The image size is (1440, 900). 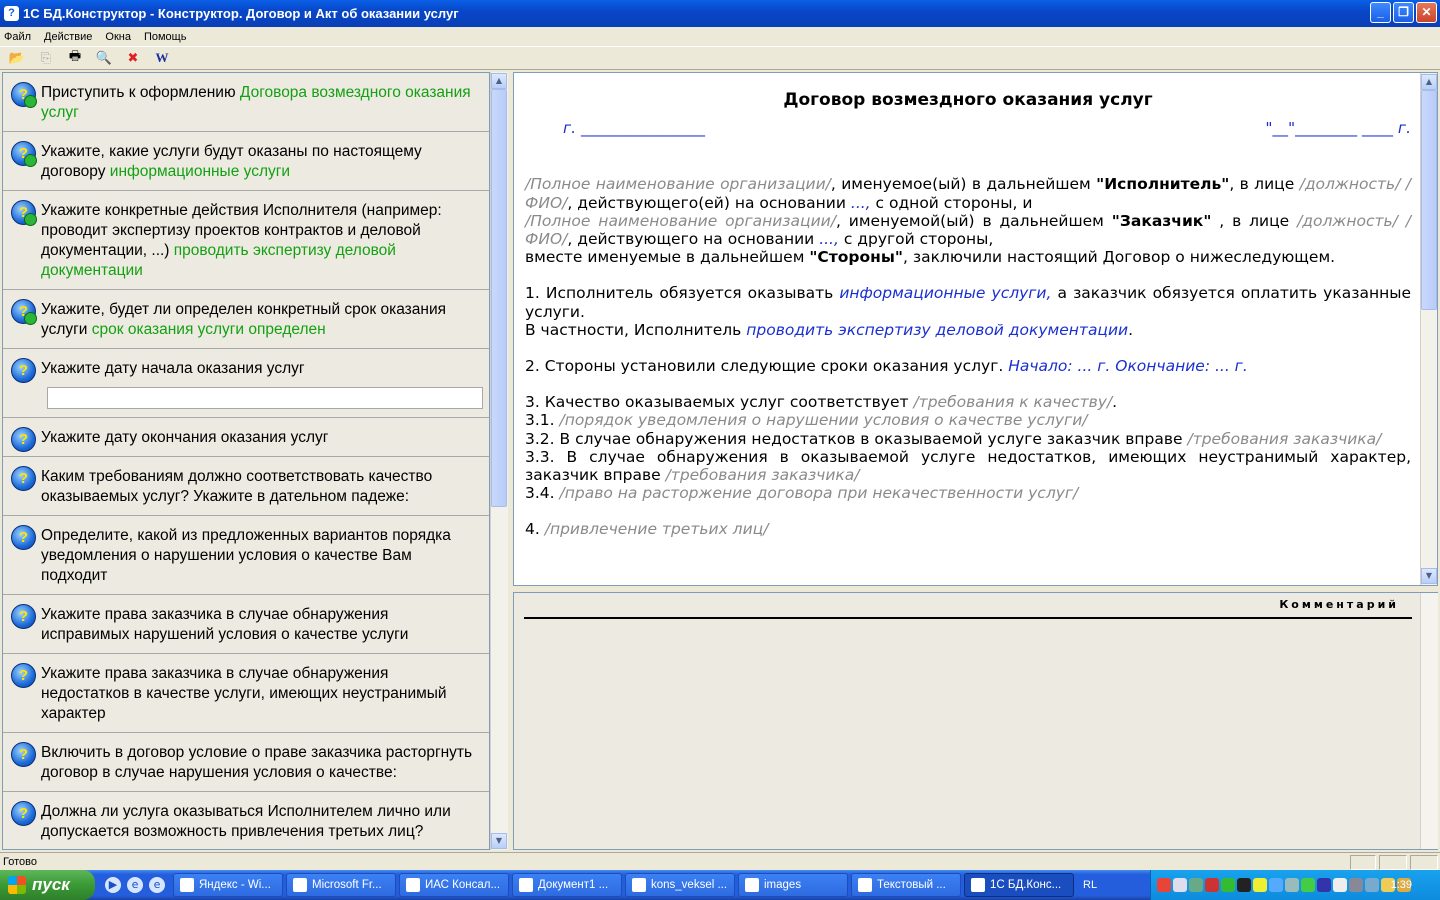 I want to click on tray-globe-icon, so click(x=1324, y=885).